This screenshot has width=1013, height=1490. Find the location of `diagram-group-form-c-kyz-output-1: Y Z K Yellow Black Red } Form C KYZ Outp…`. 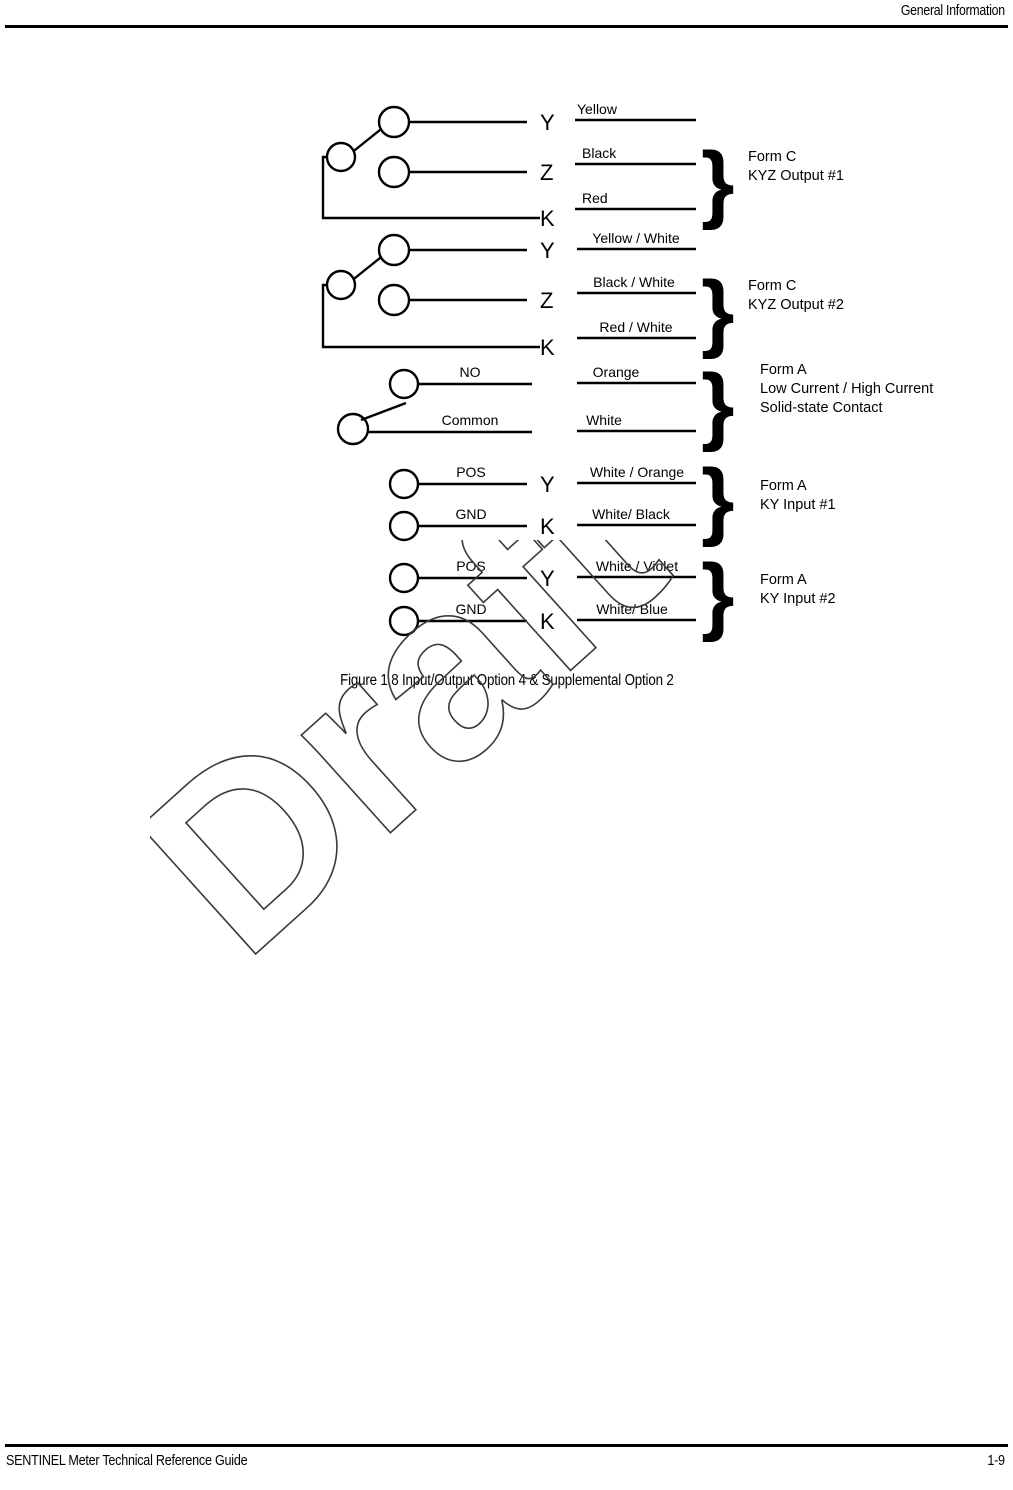

diagram-group-form-c-kyz-output-1: Y Z K Yellow Black Red } Form C KYZ Outp… is located at coordinates (582, 166).